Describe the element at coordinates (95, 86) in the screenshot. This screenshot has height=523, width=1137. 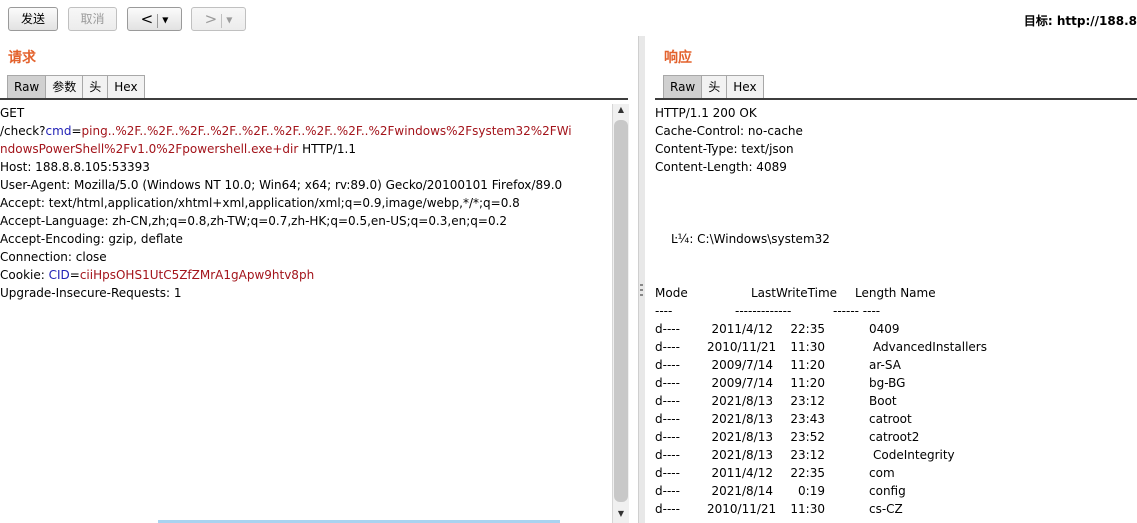
I see `request-tab-headers: 头` at that location.